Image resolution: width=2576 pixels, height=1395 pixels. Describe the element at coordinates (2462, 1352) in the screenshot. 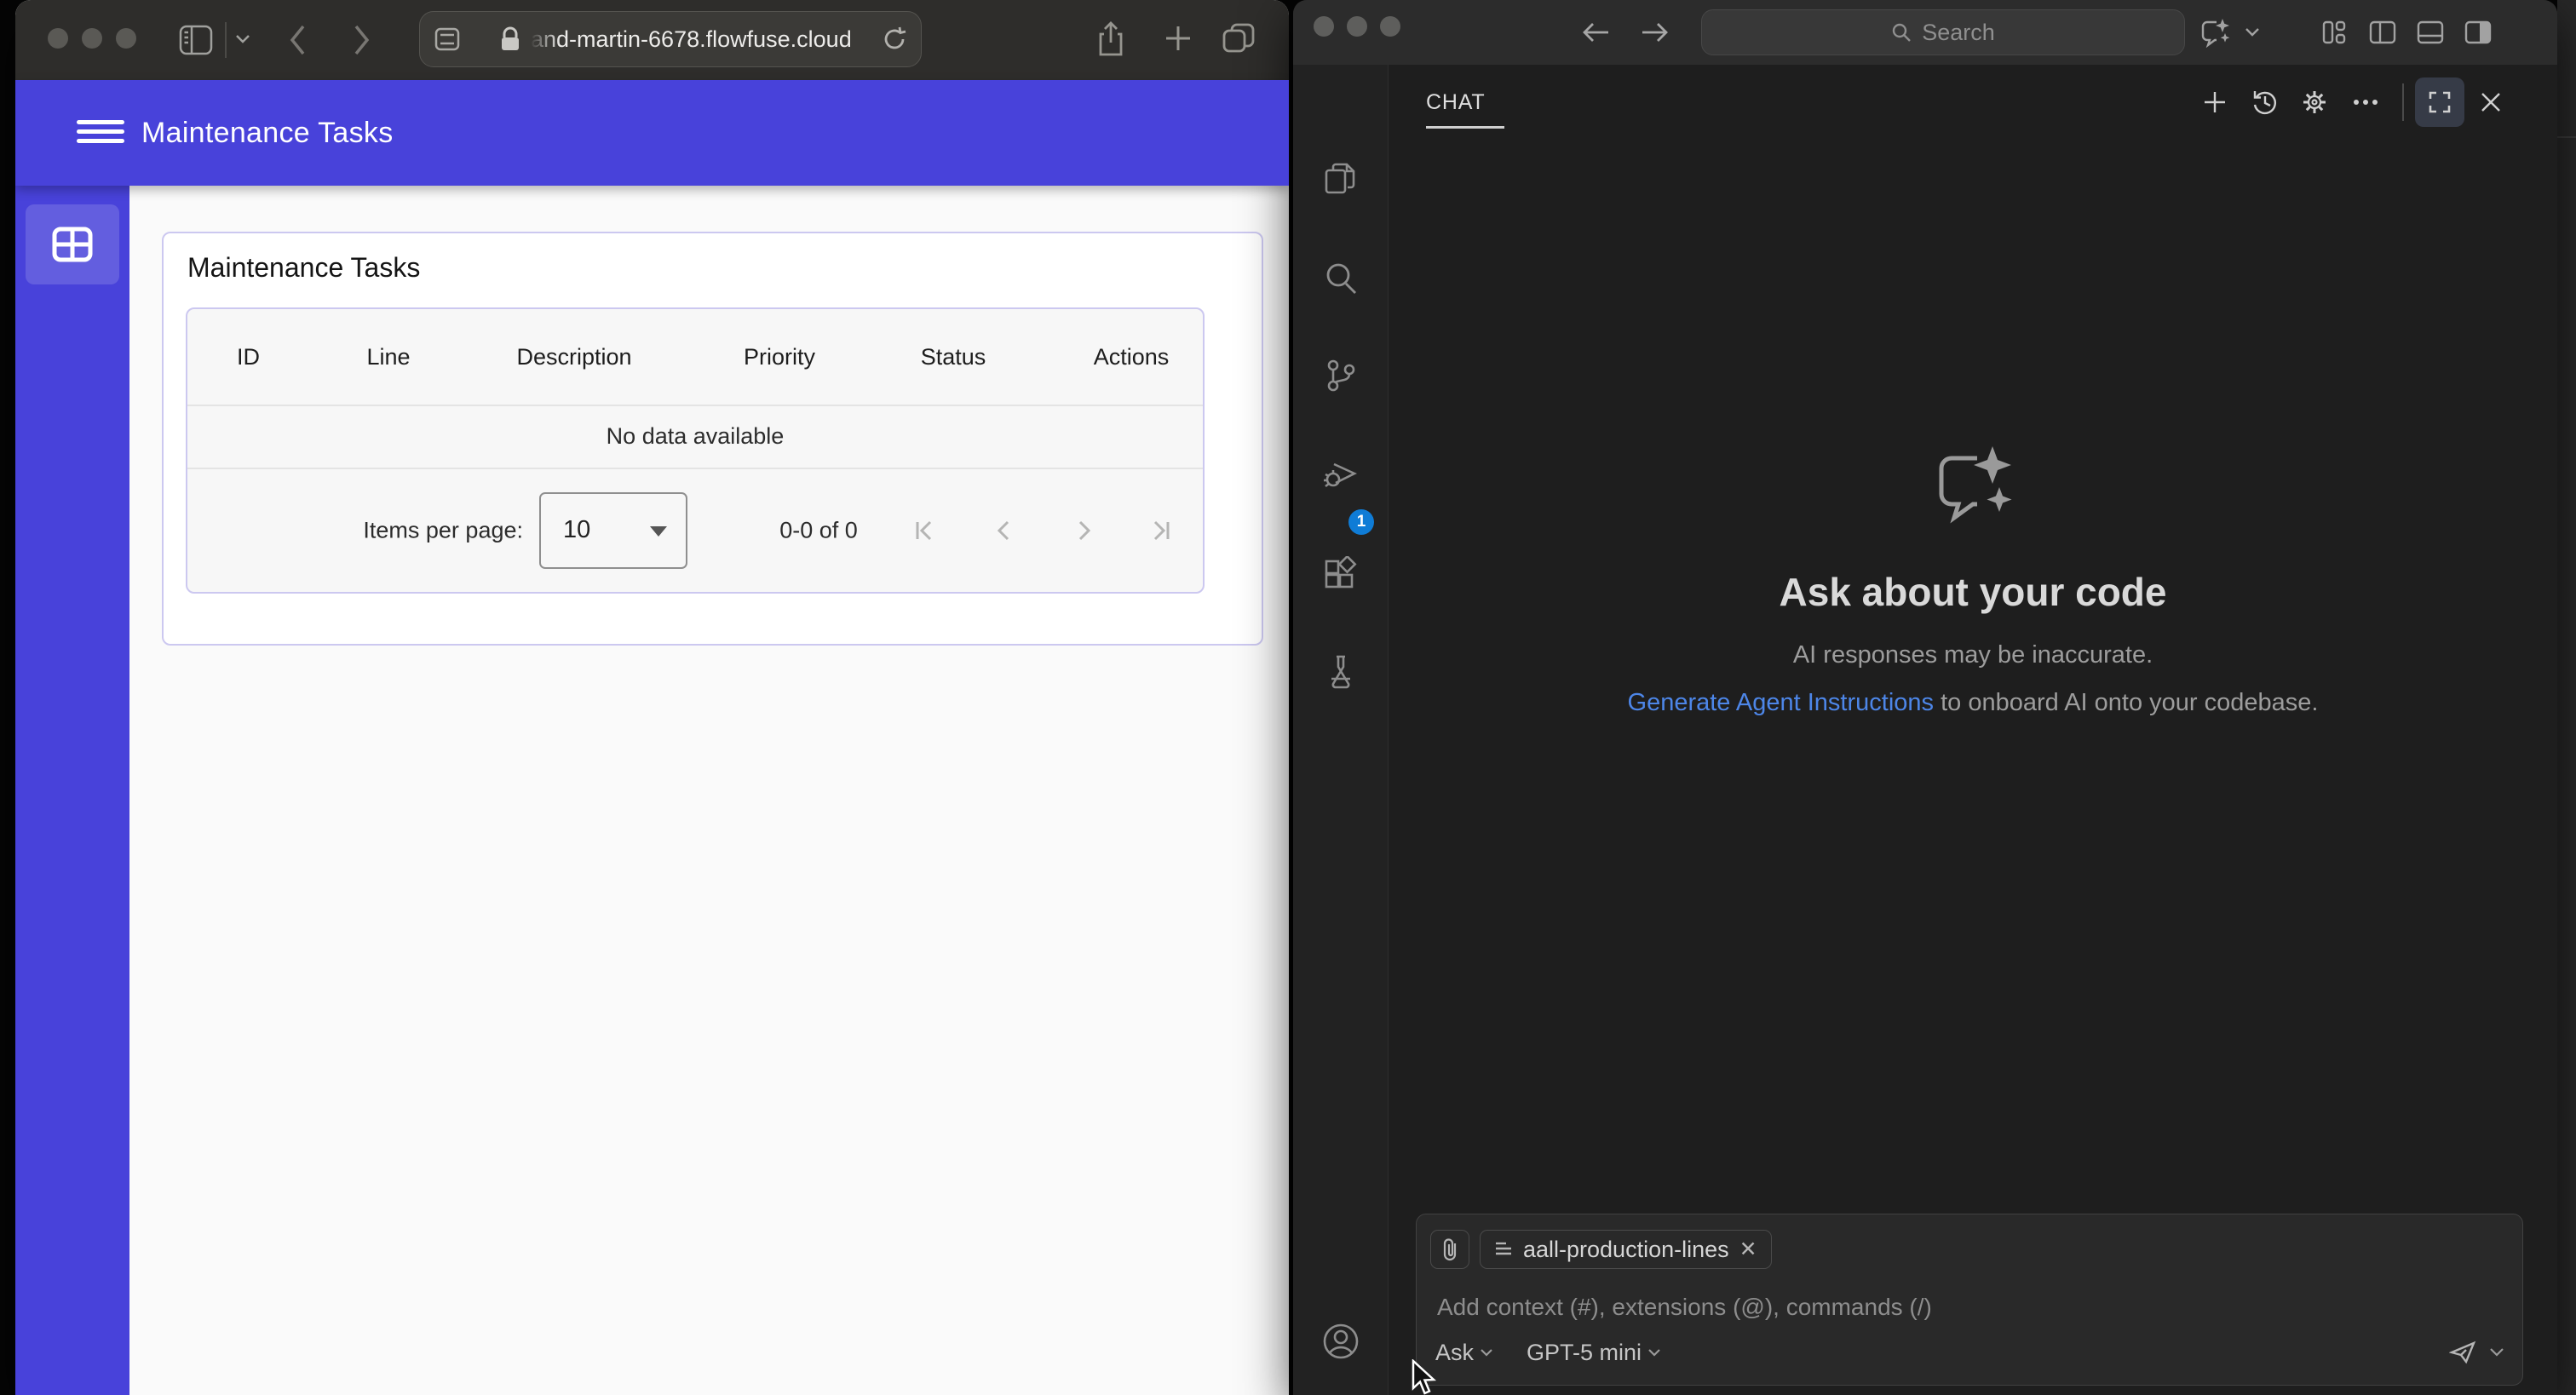

I see `send-button` at that location.